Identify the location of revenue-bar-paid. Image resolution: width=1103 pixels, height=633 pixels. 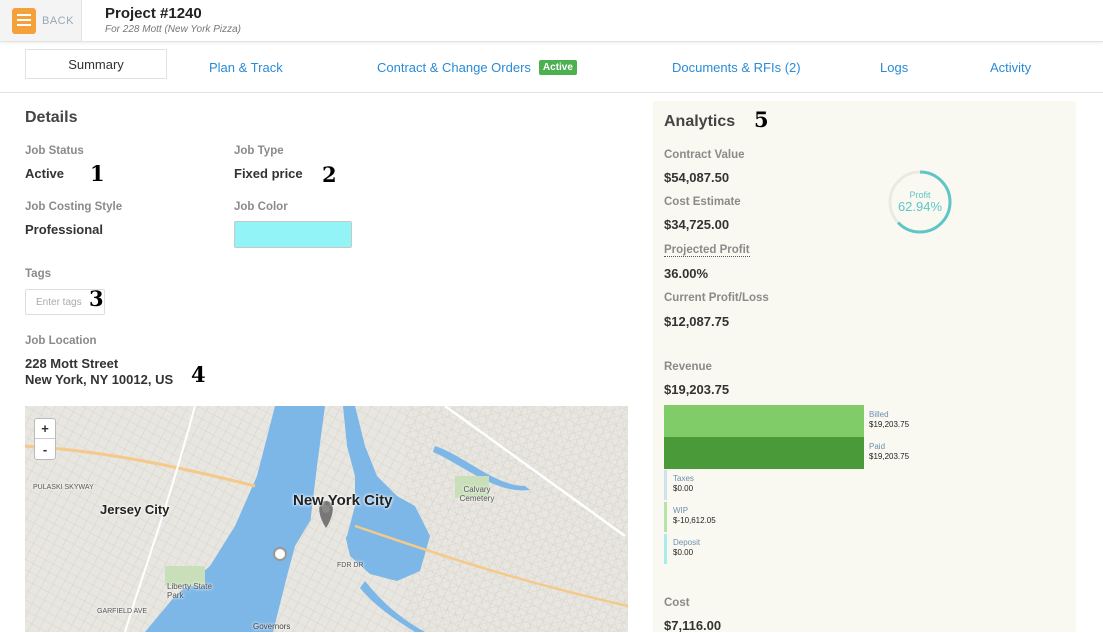
(764, 453).